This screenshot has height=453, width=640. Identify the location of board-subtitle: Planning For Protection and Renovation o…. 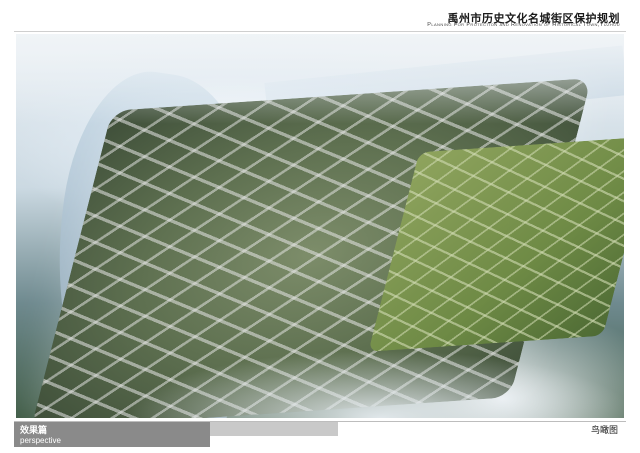
(523, 25).